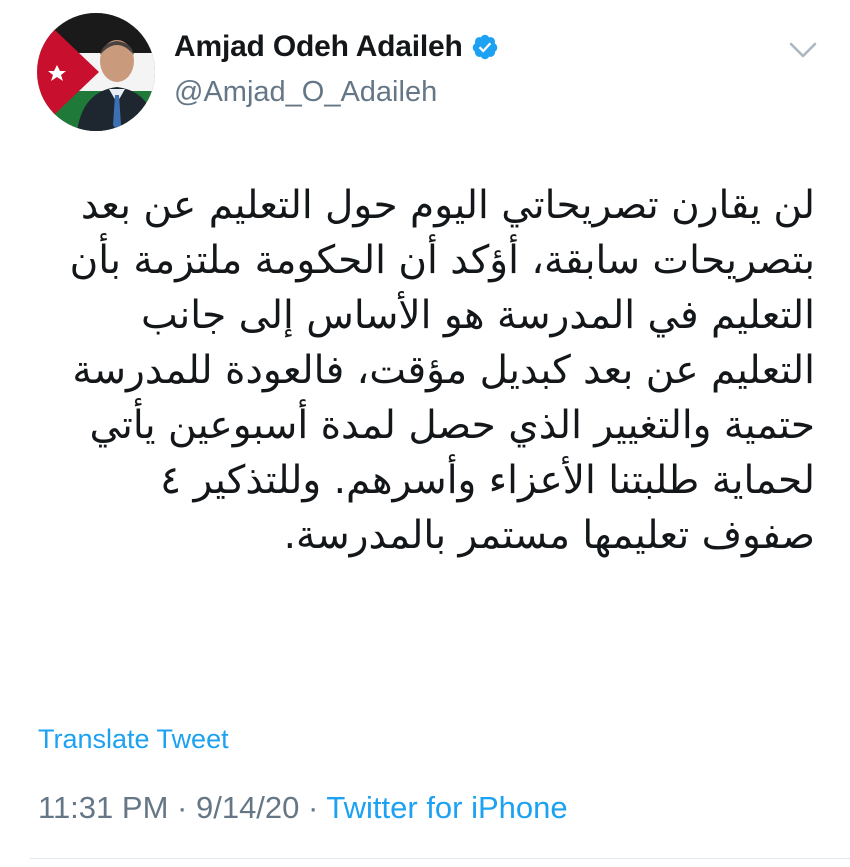 This screenshot has width=850, height=867. I want to click on display-name: Amjad Odeh Adaileh, so click(318, 47).